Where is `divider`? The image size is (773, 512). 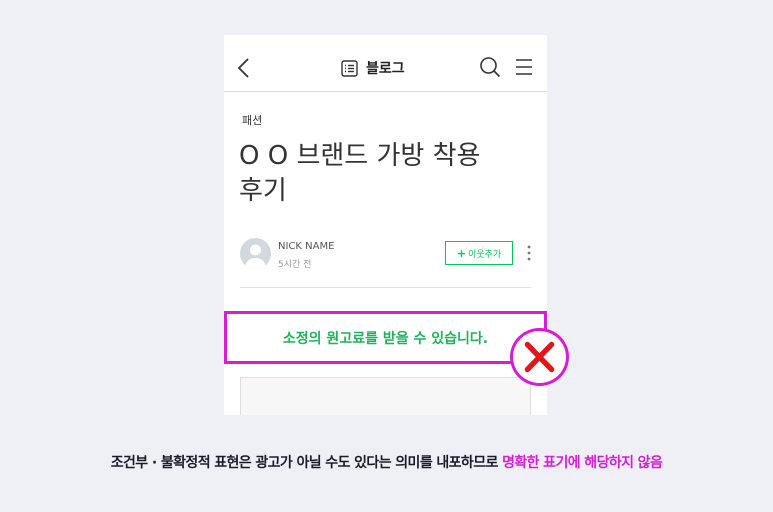 divider is located at coordinates (385, 287).